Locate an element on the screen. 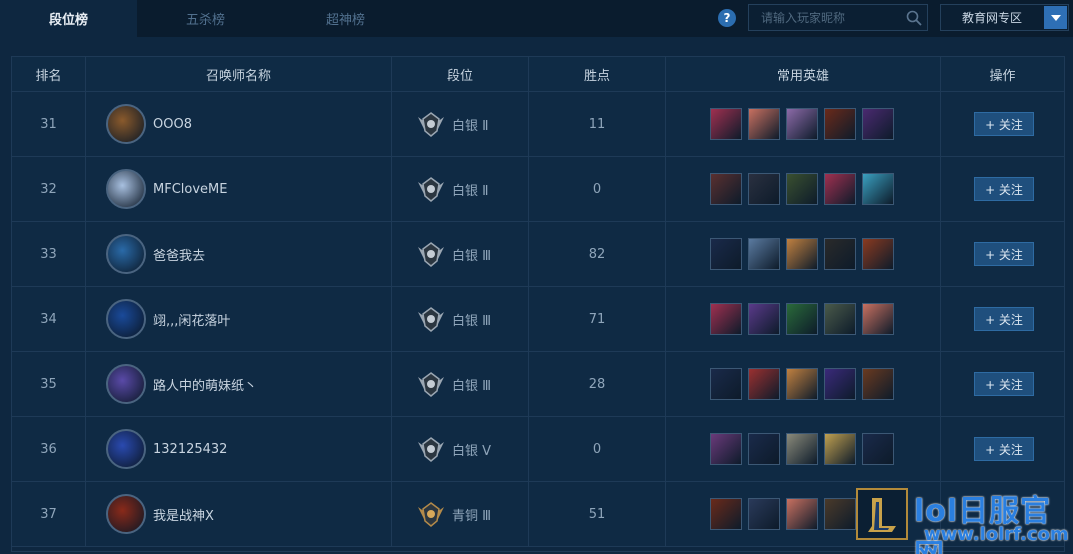 The width and height of the screenshot is (1073, 554). silver-tier-icon is located at coordinates (431, 384).